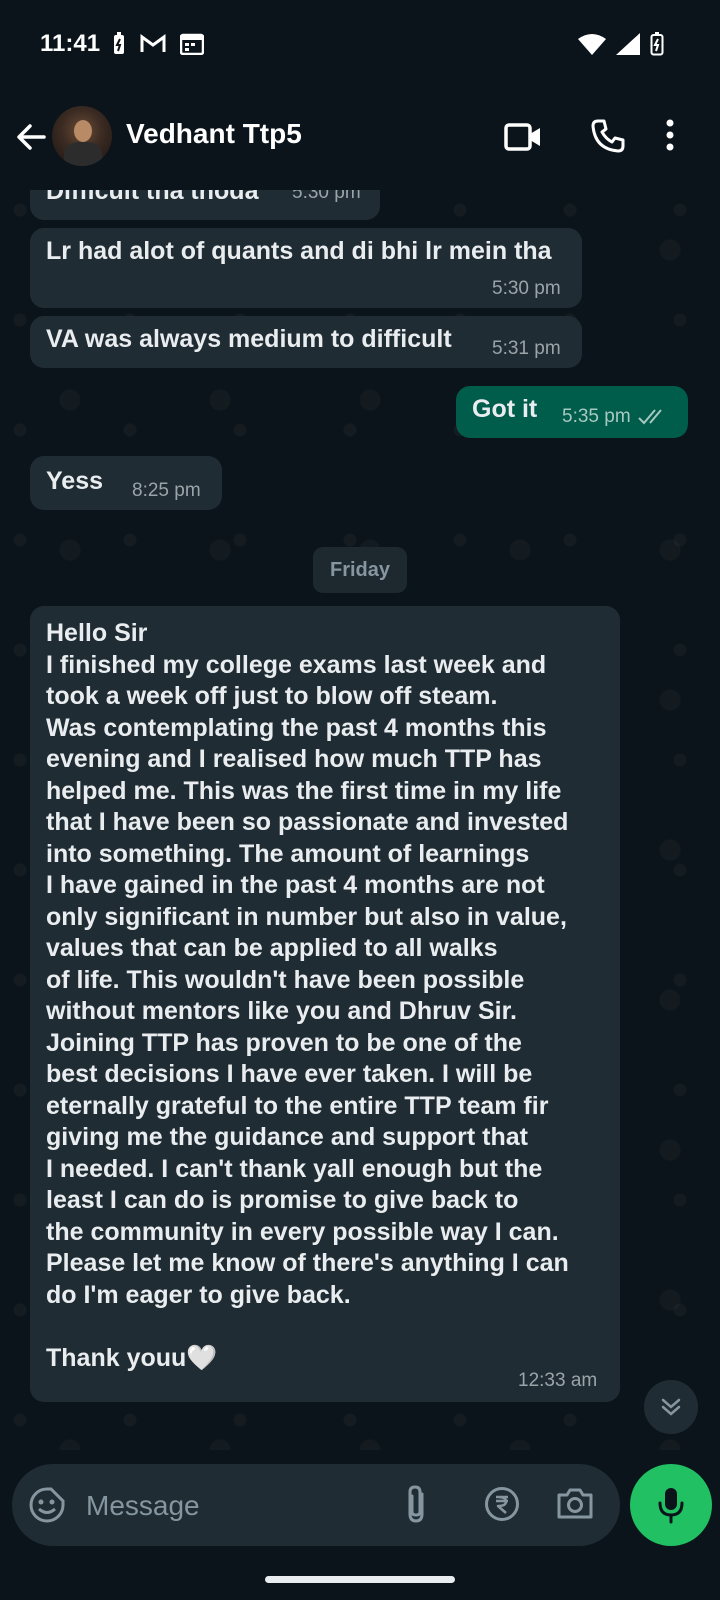  I want to click on message-bubble-outgoing: Got it 5:35 pm, so click(572, 412).